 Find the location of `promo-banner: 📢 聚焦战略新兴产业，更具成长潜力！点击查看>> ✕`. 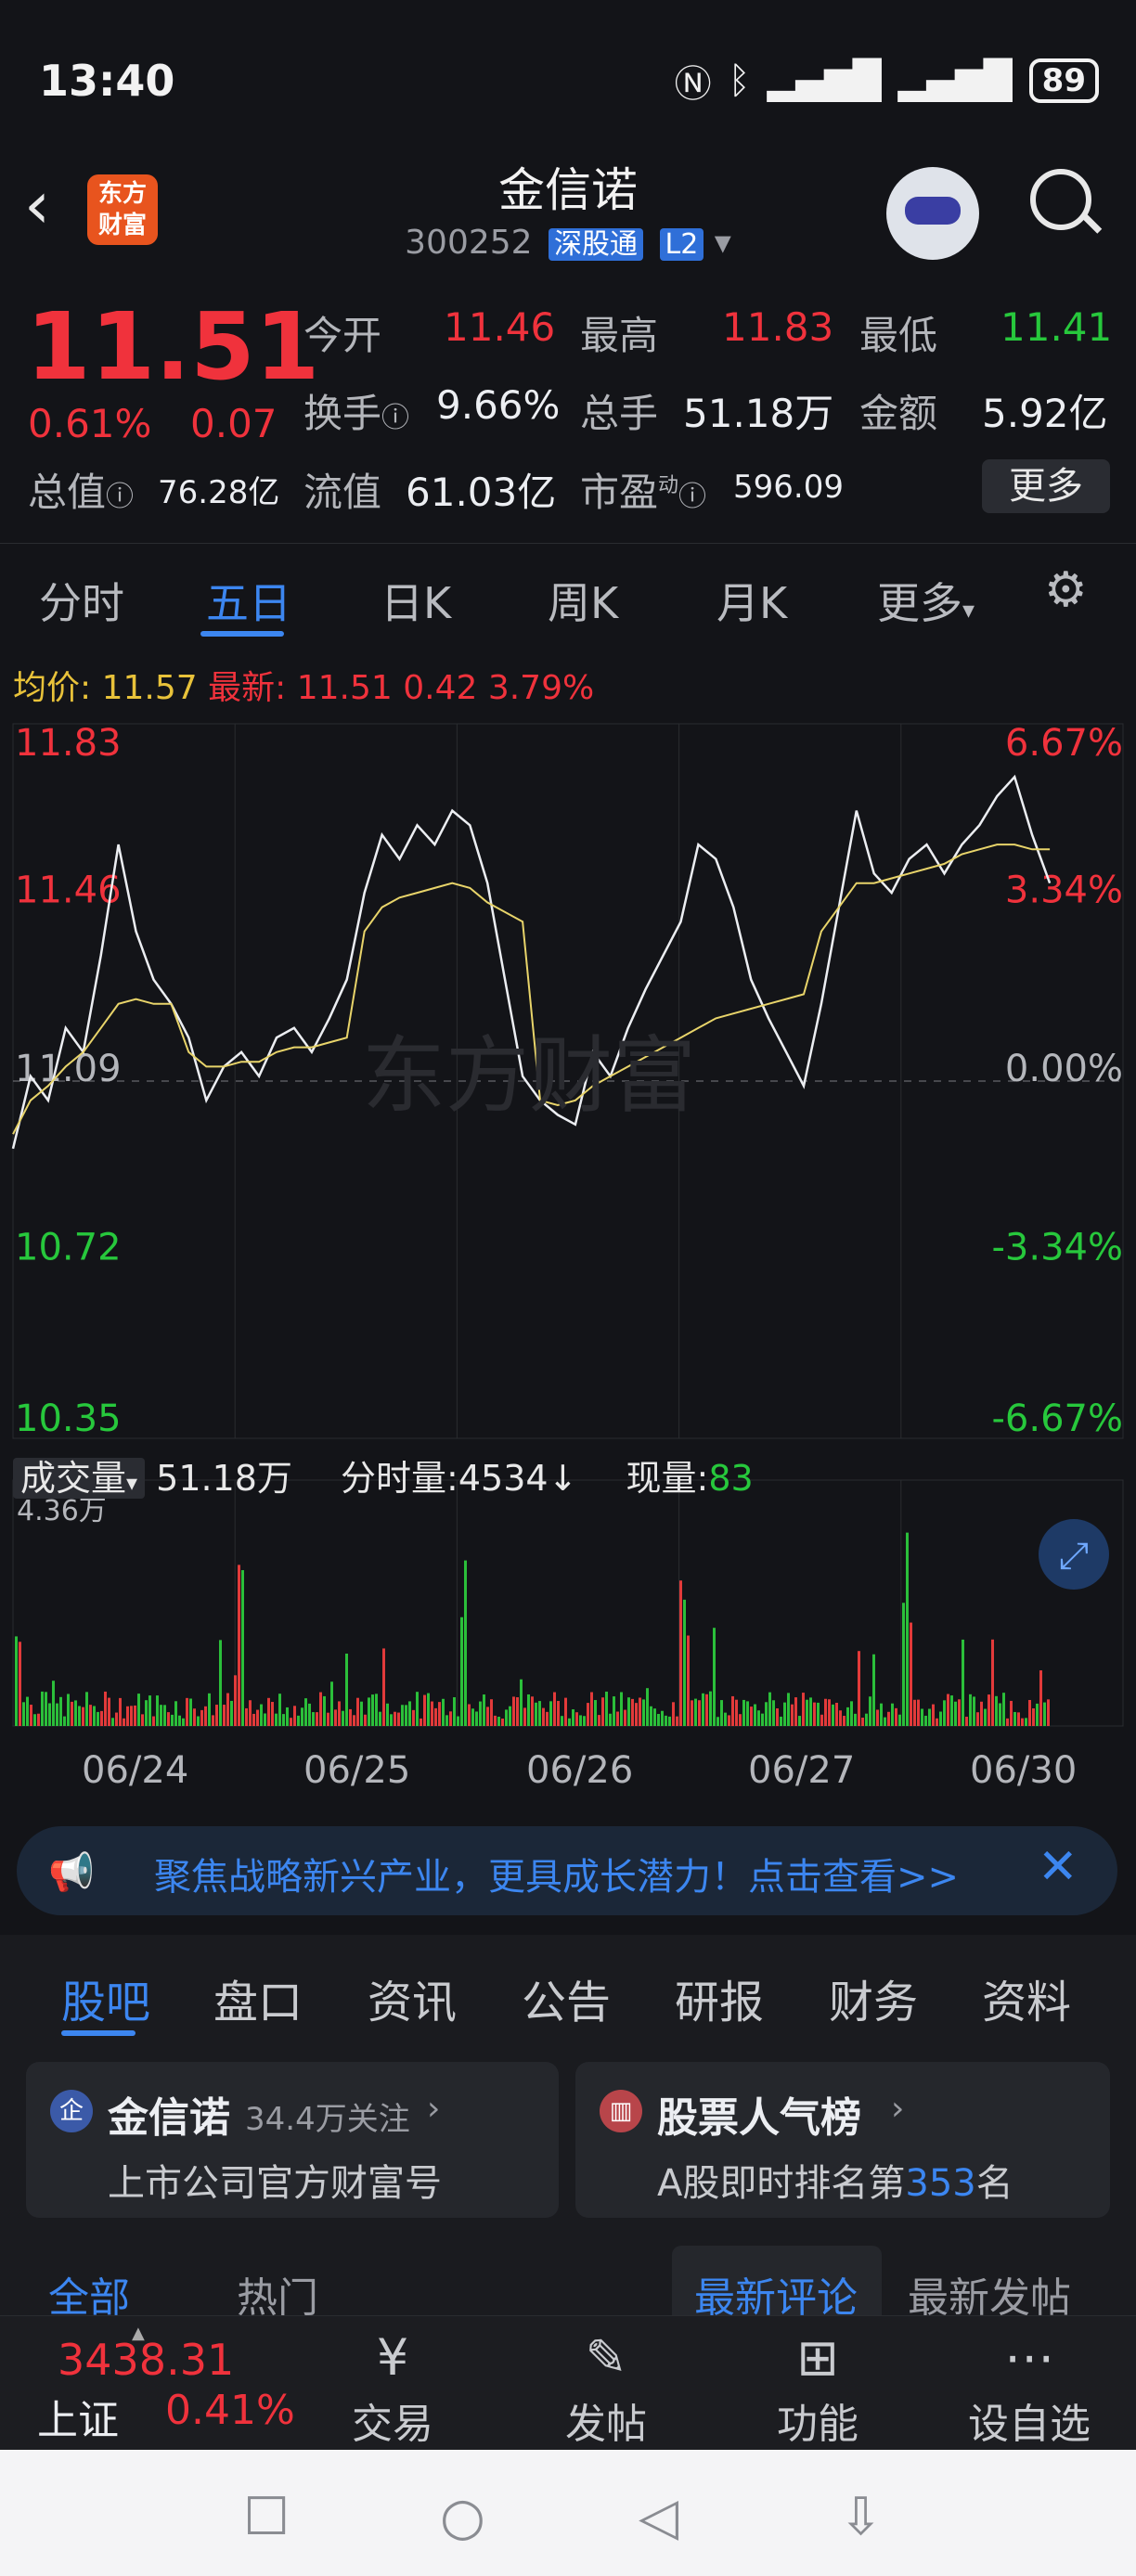

promo-banner: 📢 聚焦战略新兴产业，更具成长潜力！点击查看>> ✕ is located at coordinates (567, 1870).